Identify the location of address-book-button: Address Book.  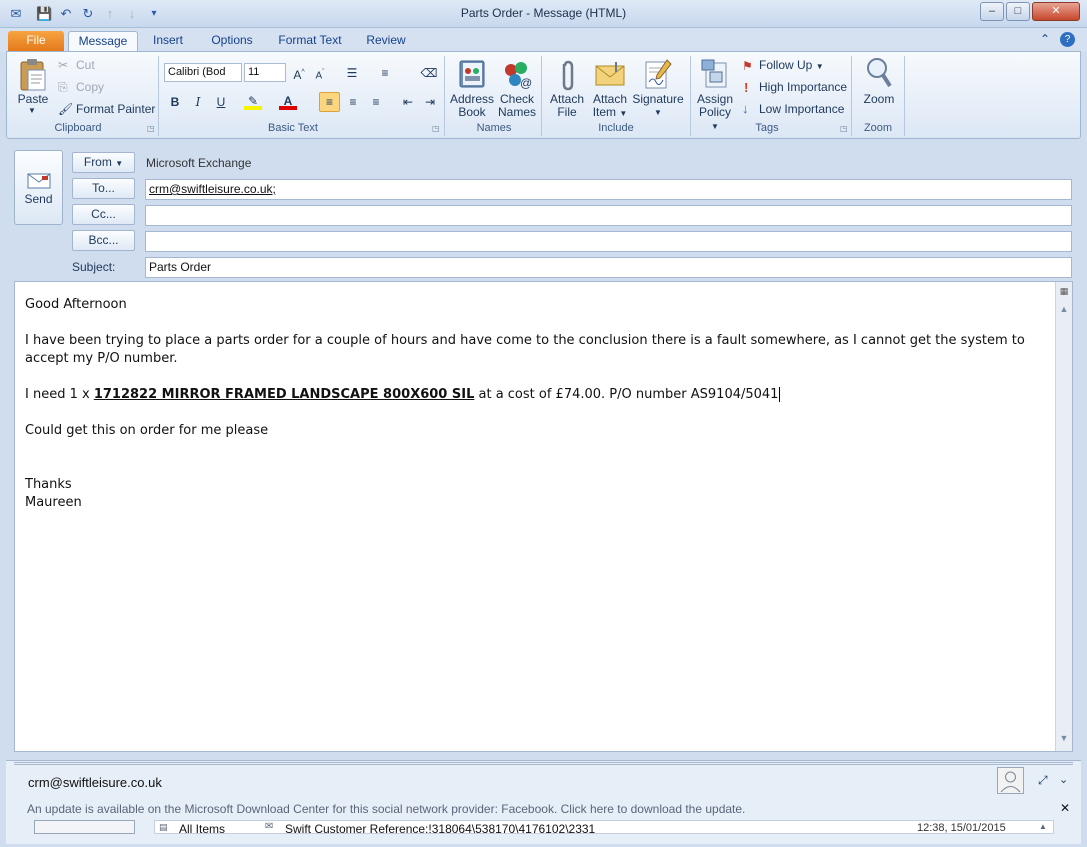
(472, 106).